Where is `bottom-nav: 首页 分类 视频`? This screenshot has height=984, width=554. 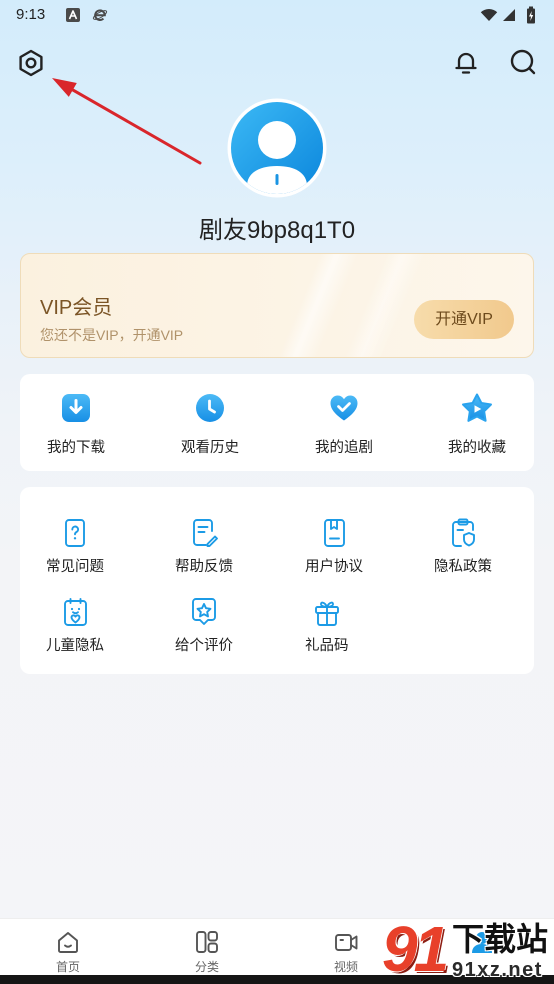 bottom-nav: 首页 分类 视频 is located at coordinates (277, 946).